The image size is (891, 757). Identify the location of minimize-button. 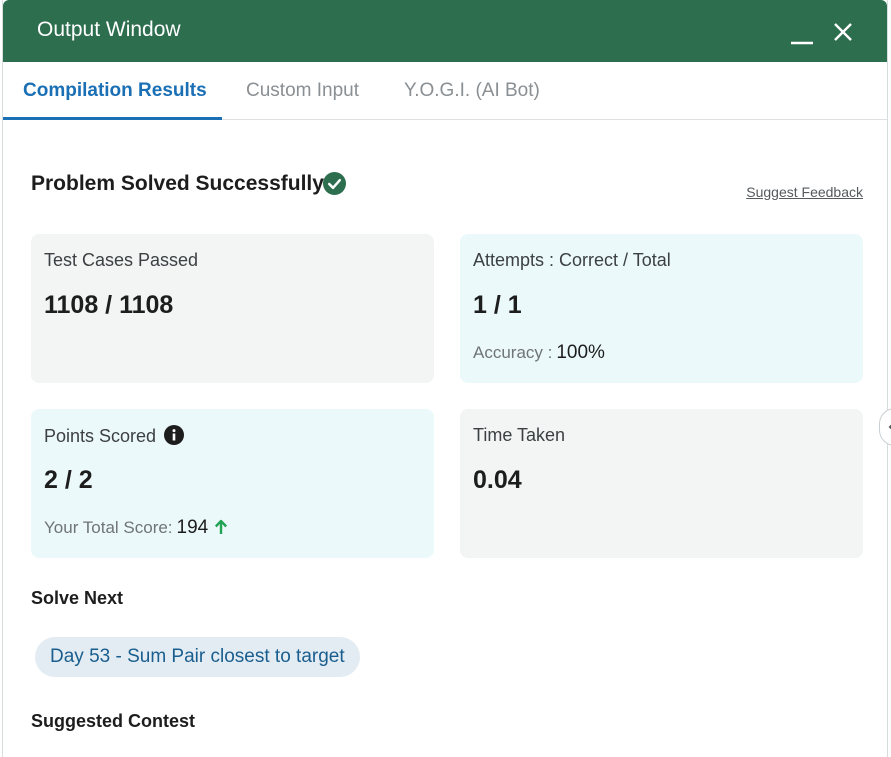
(802, 32).